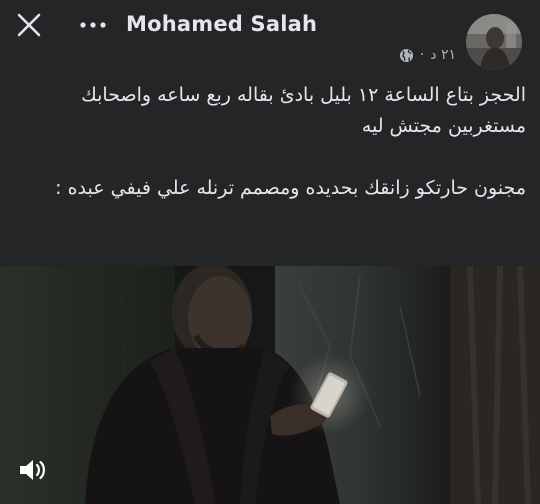 The width and height of the screenshot is (540, 504). I want to click on avatar-image, so click(494, 42).